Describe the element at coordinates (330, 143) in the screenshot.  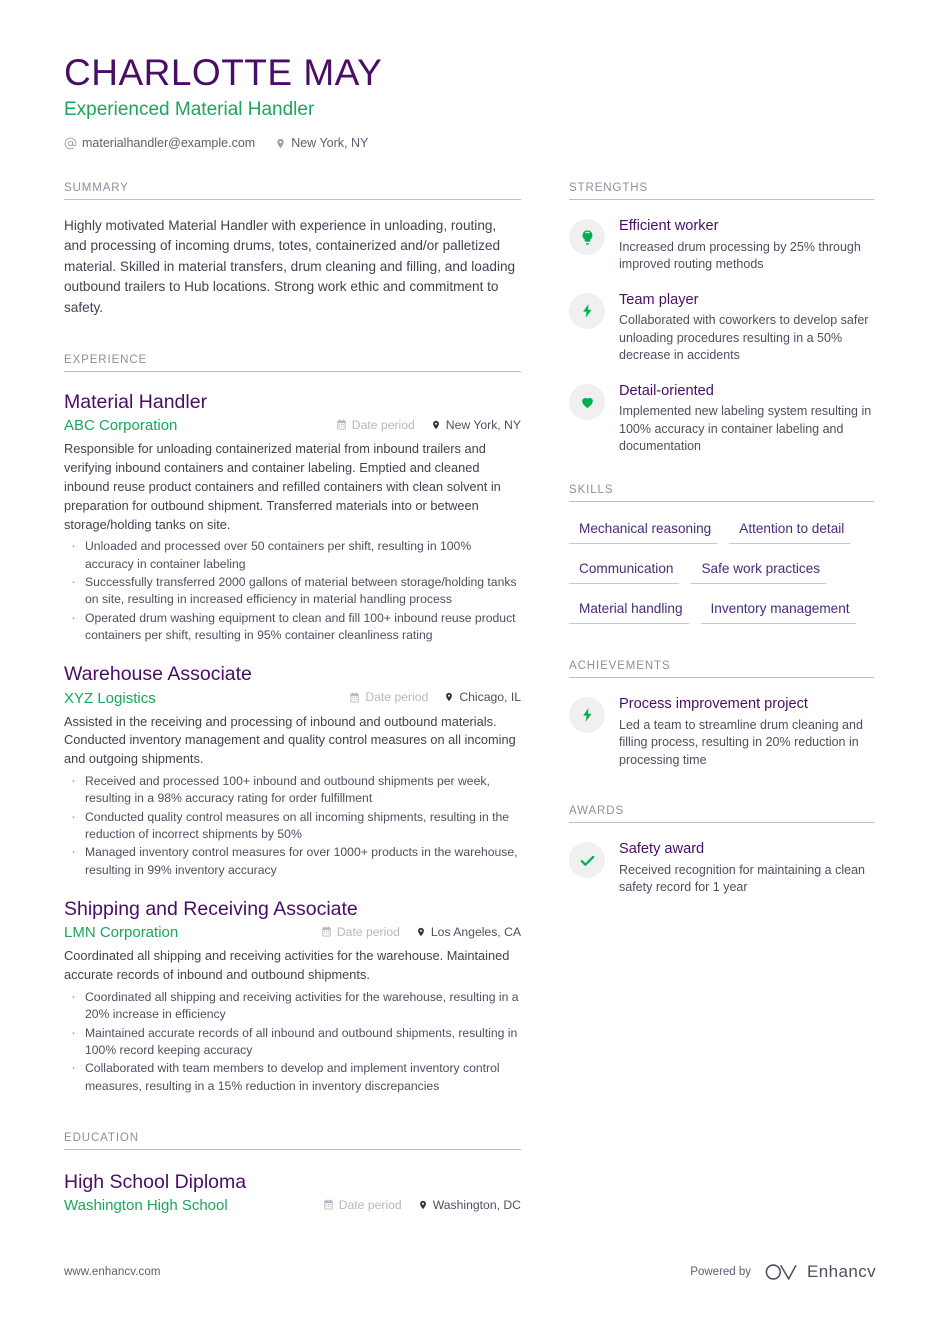
I see `contact-location-text: New York, NY` at that location.